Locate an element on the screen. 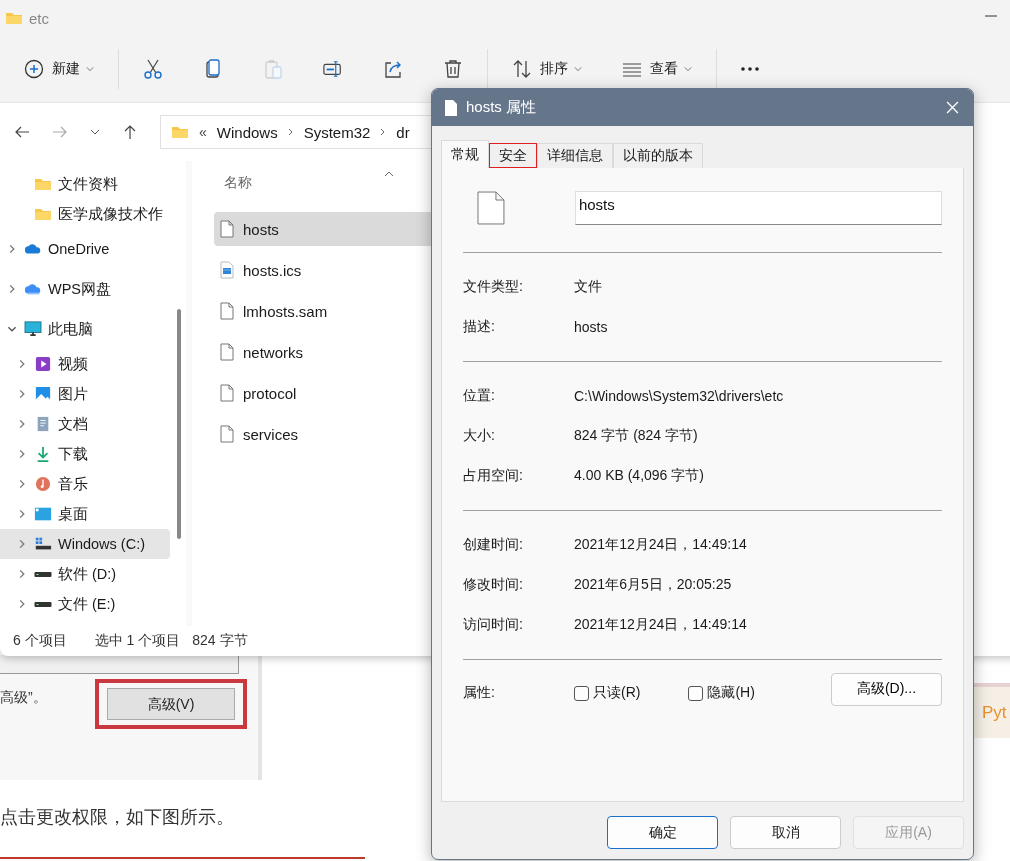  nav-item: 桌面 is located at coordinates (85, 514).